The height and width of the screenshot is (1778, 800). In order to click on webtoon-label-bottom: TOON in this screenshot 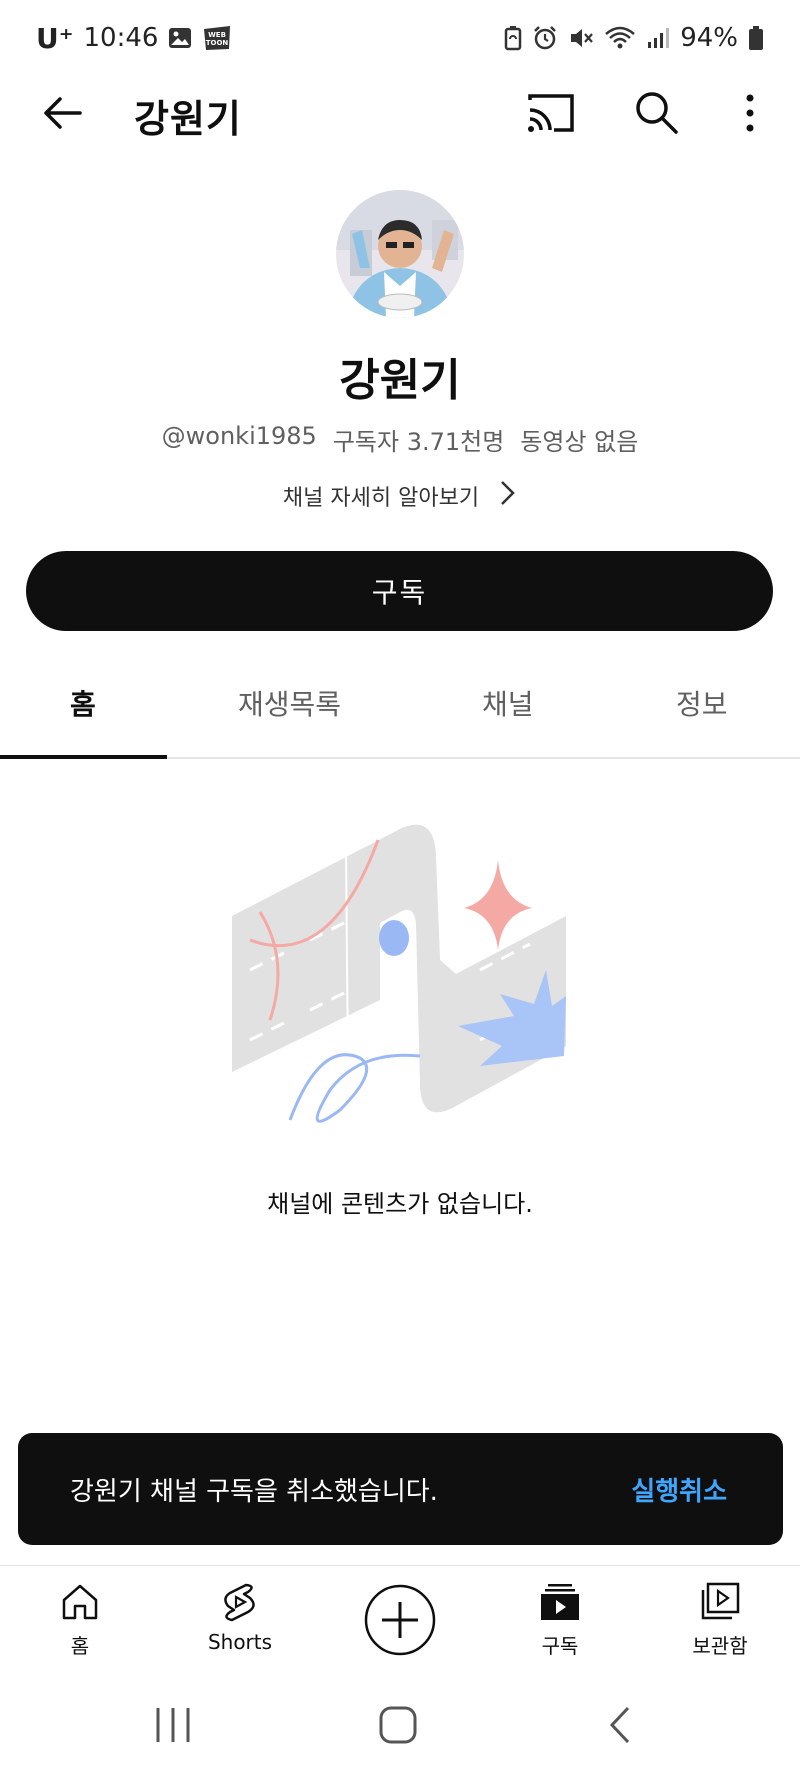, I will do `click(217, 43)`.